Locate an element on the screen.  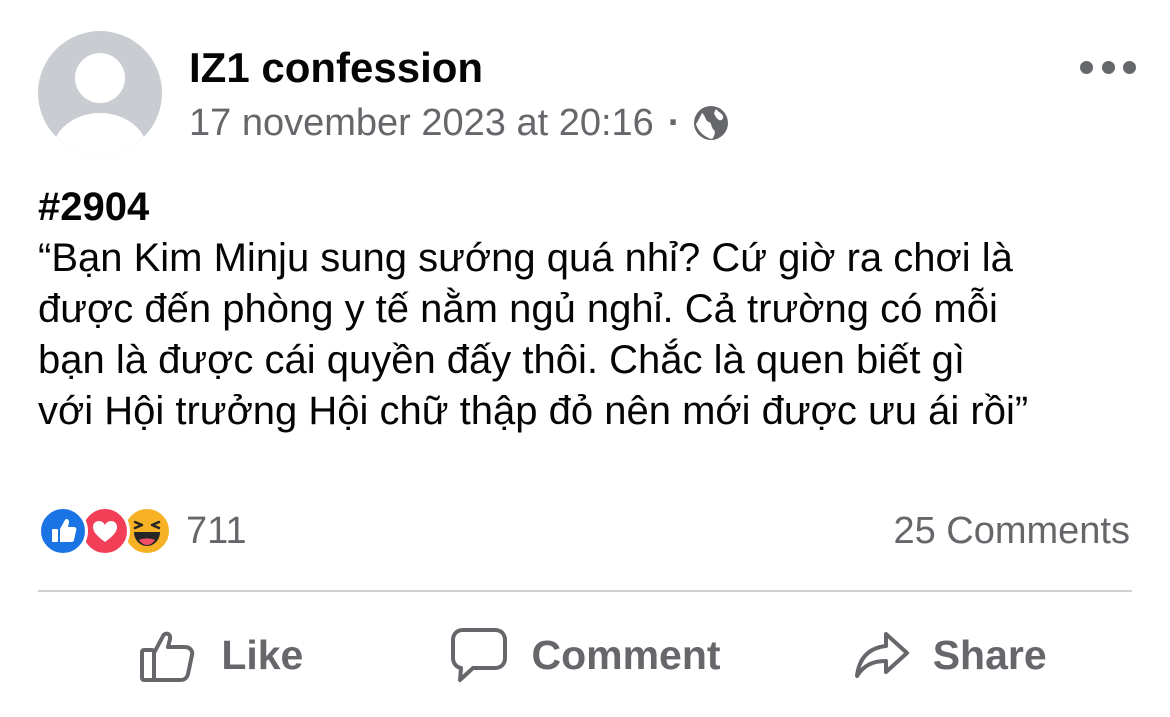
like-label: Like is located at coordinates (262, 654).